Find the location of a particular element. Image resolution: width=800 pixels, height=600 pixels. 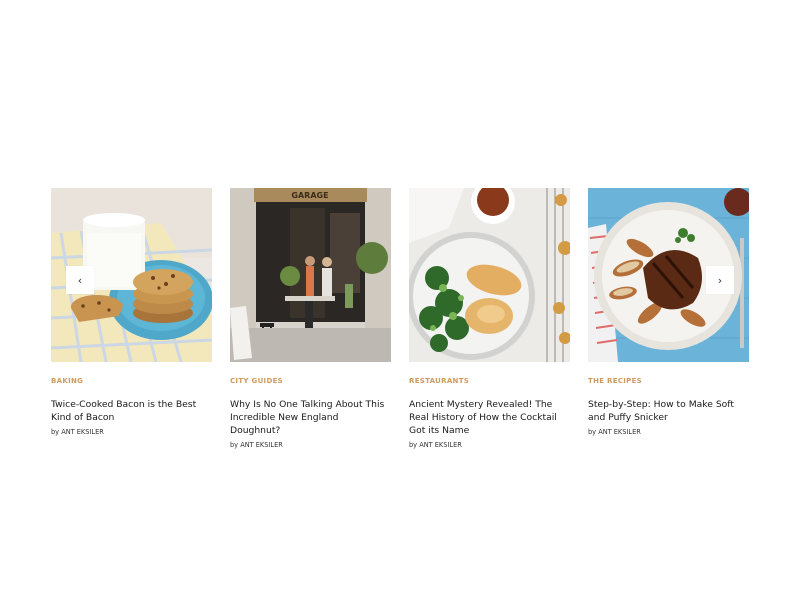

chevron-right-icon: › is located at coordinates (720, 280).